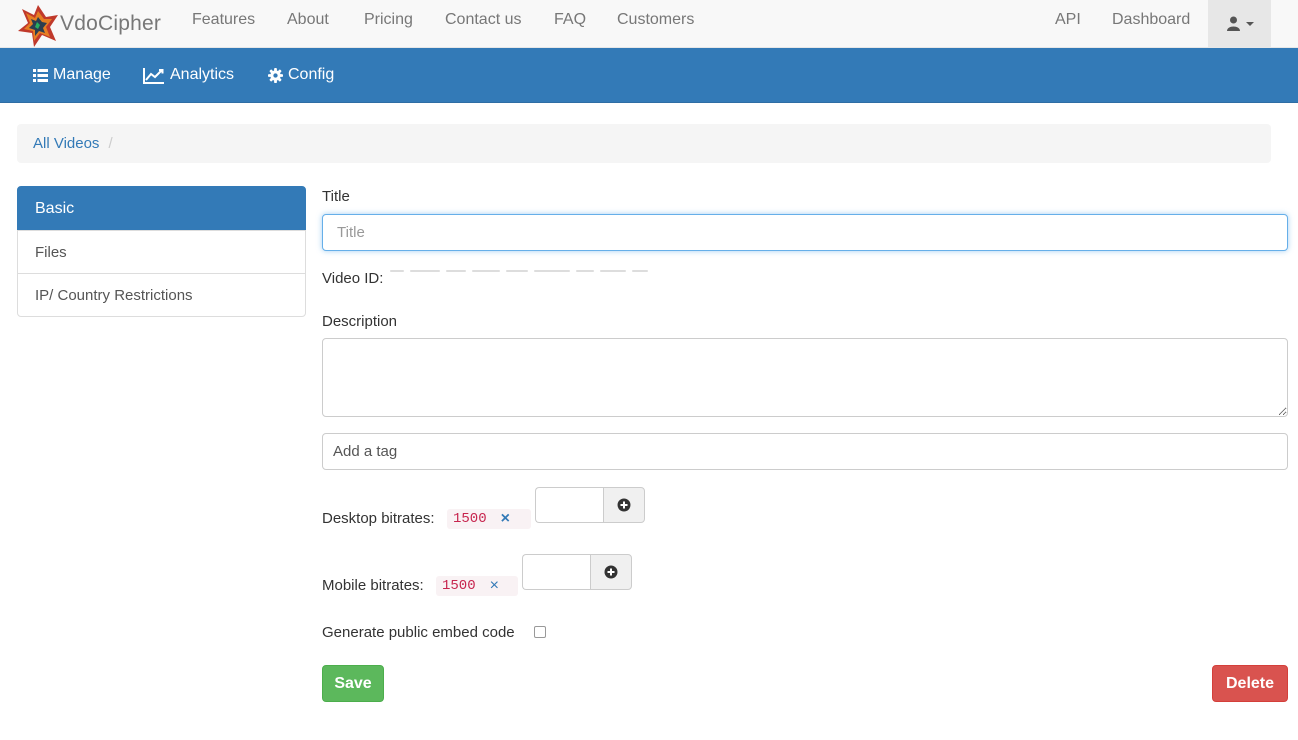 The width and height of the screenshot is (1298, 740). What do you see at coordinates (655, 20) in the screenshot?
I see `nav-customers: Customers` at bounding box center [655, 20].